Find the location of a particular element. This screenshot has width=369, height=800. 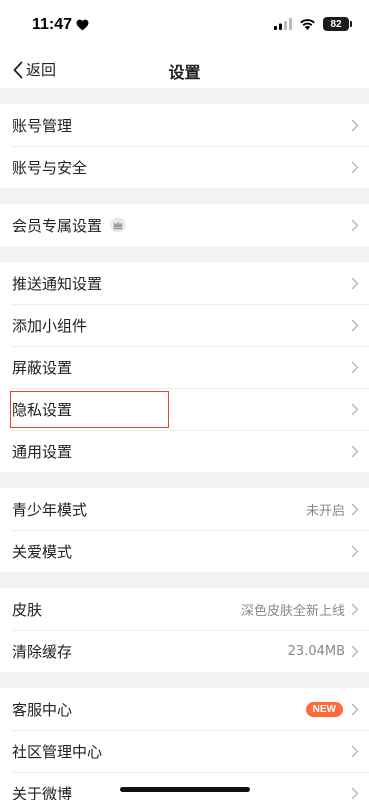

settings-row-account-security: 账号与安全 is located at coordinates (184, 167).